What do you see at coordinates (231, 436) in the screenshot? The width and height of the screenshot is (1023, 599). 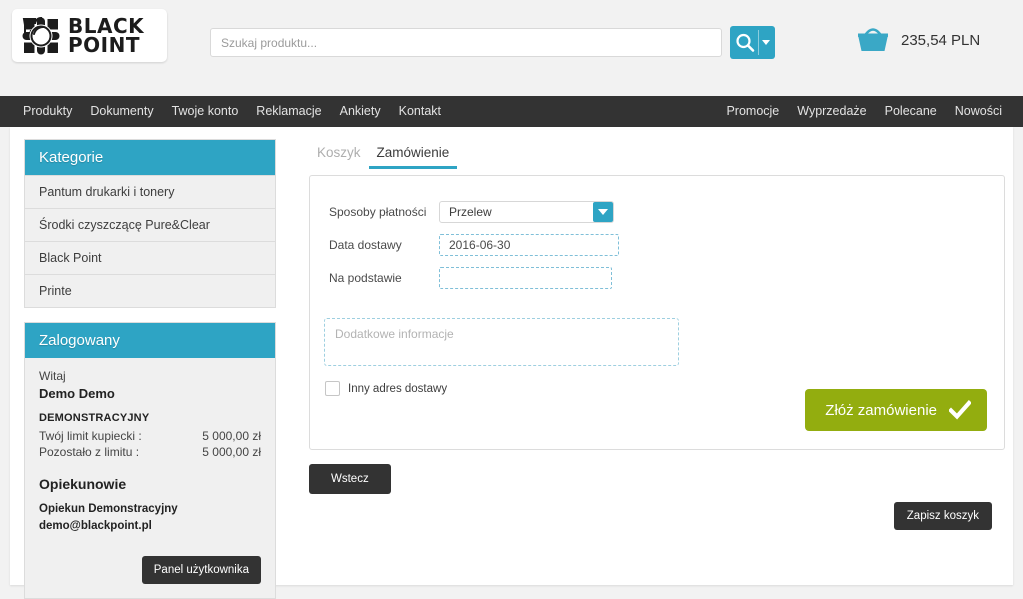 I see `user-limit-value: 5 000,00 zł` at bounding box center [231, 436].